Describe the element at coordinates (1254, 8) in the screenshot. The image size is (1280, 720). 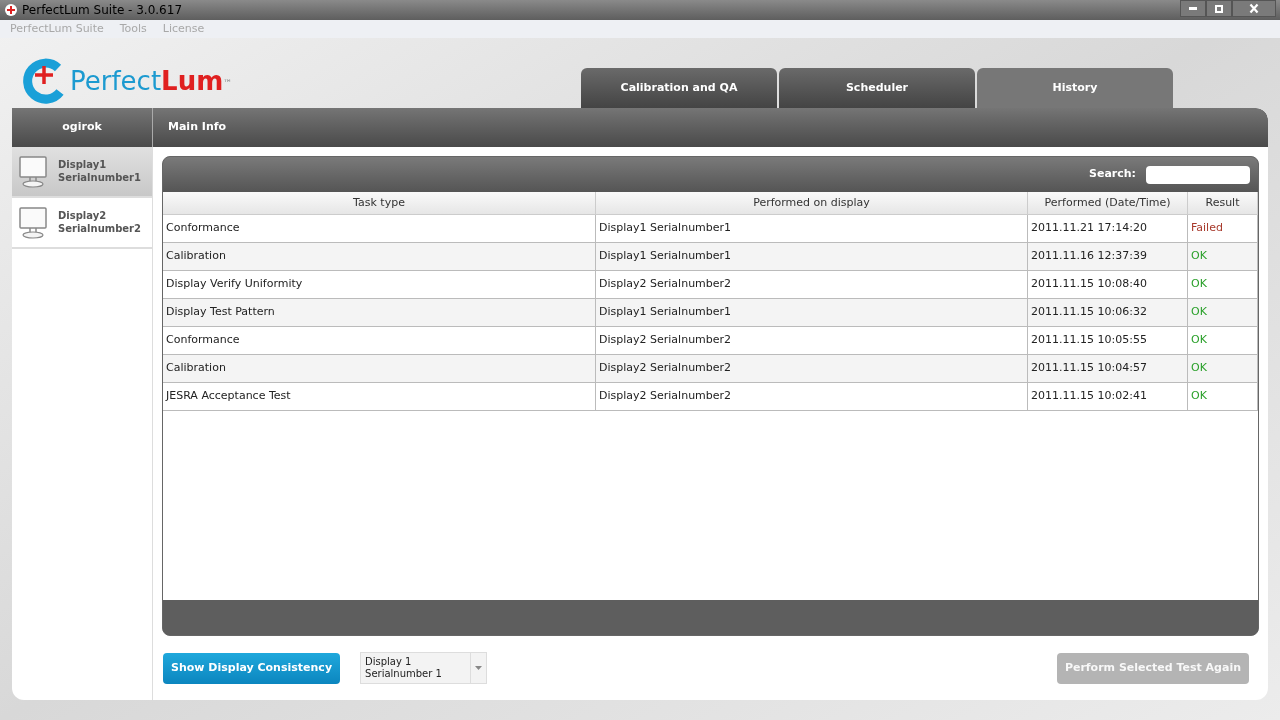
I see `close-icon` at that location.